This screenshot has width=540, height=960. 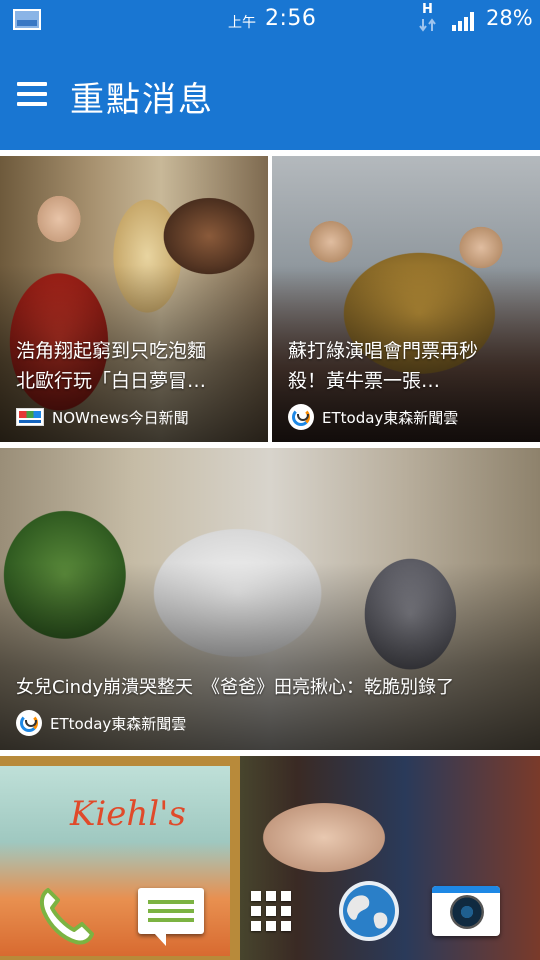 I want to click on sign-text: Kiehl's, so click(x=128, y=814).